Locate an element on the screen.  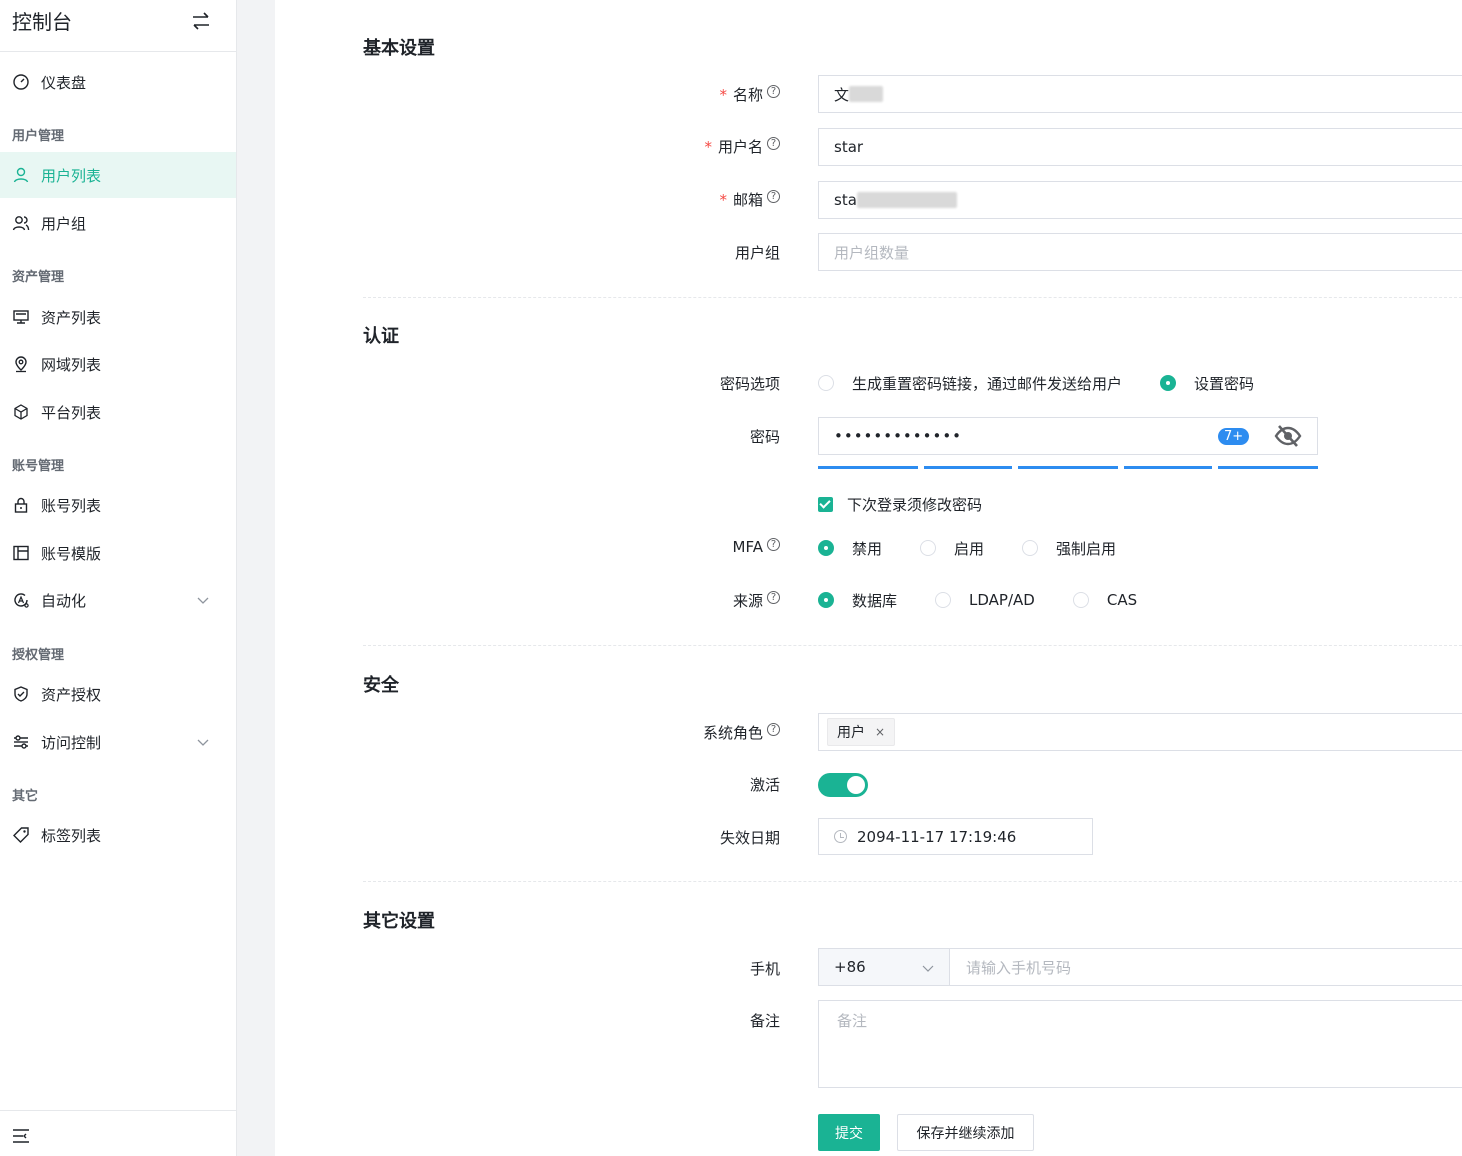
sidebar-item-automation: 自动化 is located at coordinates (118, 600).